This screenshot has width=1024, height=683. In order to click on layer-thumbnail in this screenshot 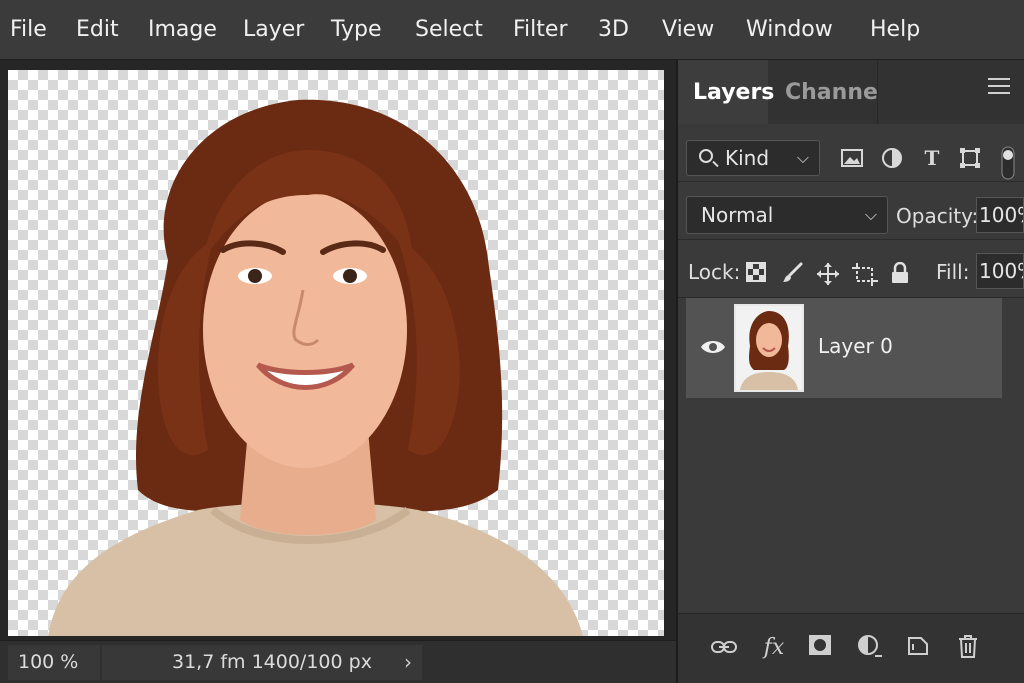, I will do `click(769, 348)`.